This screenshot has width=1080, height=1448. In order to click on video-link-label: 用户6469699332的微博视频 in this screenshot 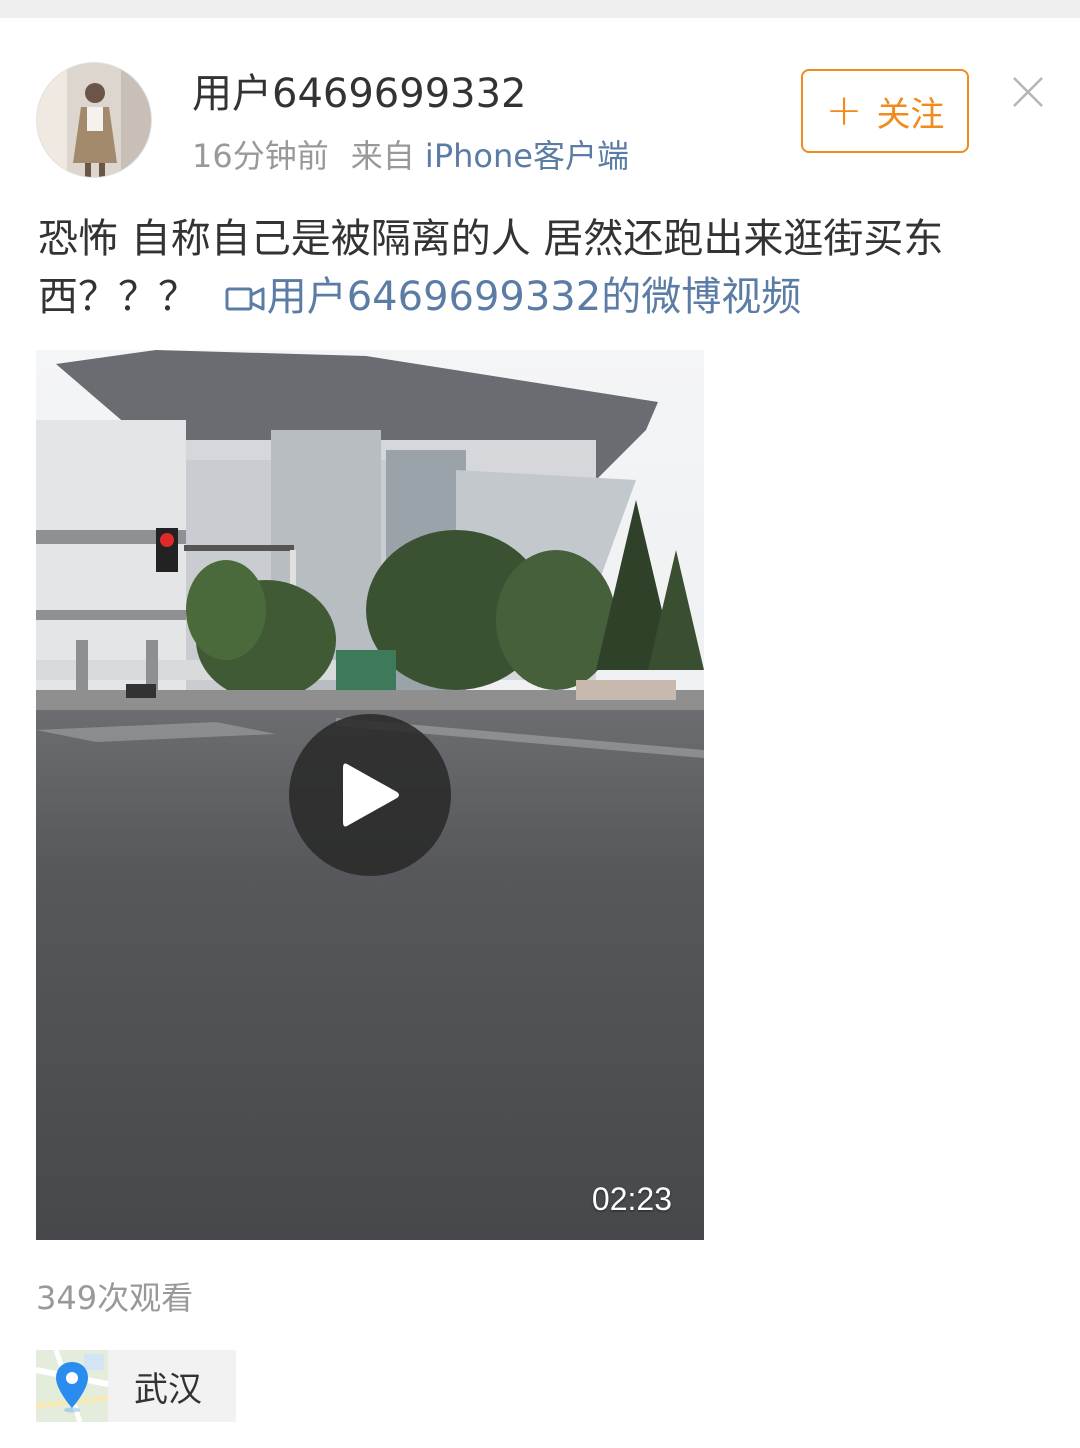, I will do `click(534, 297)`.